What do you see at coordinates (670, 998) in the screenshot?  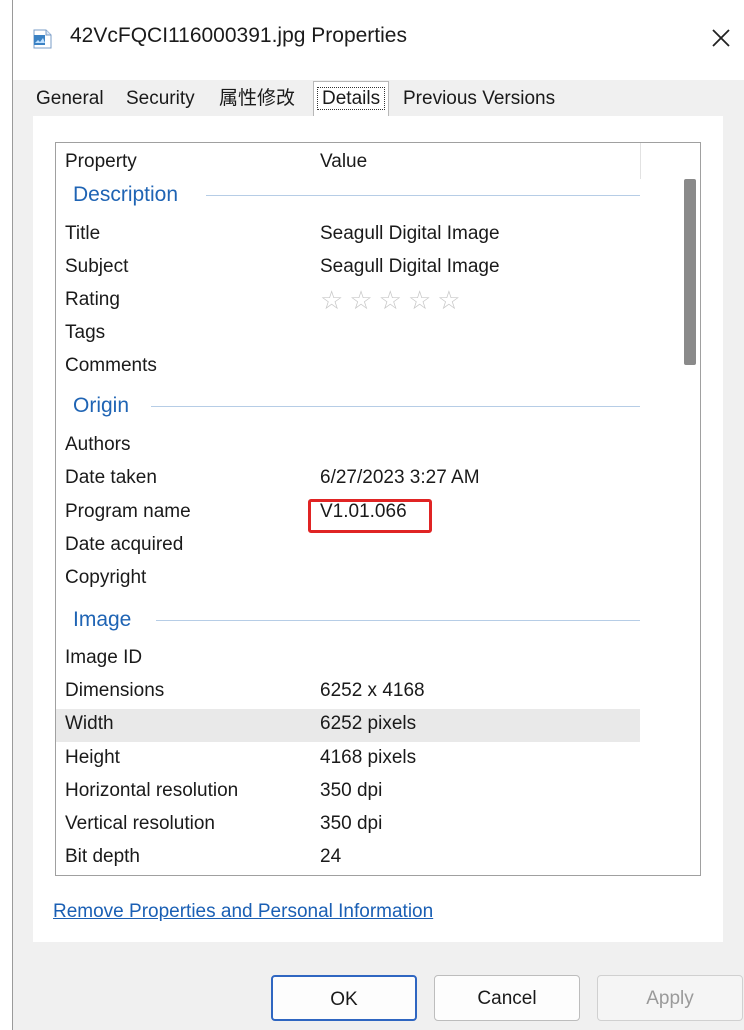 I see `apply-button: Apply` at bounding box center [670, 998].